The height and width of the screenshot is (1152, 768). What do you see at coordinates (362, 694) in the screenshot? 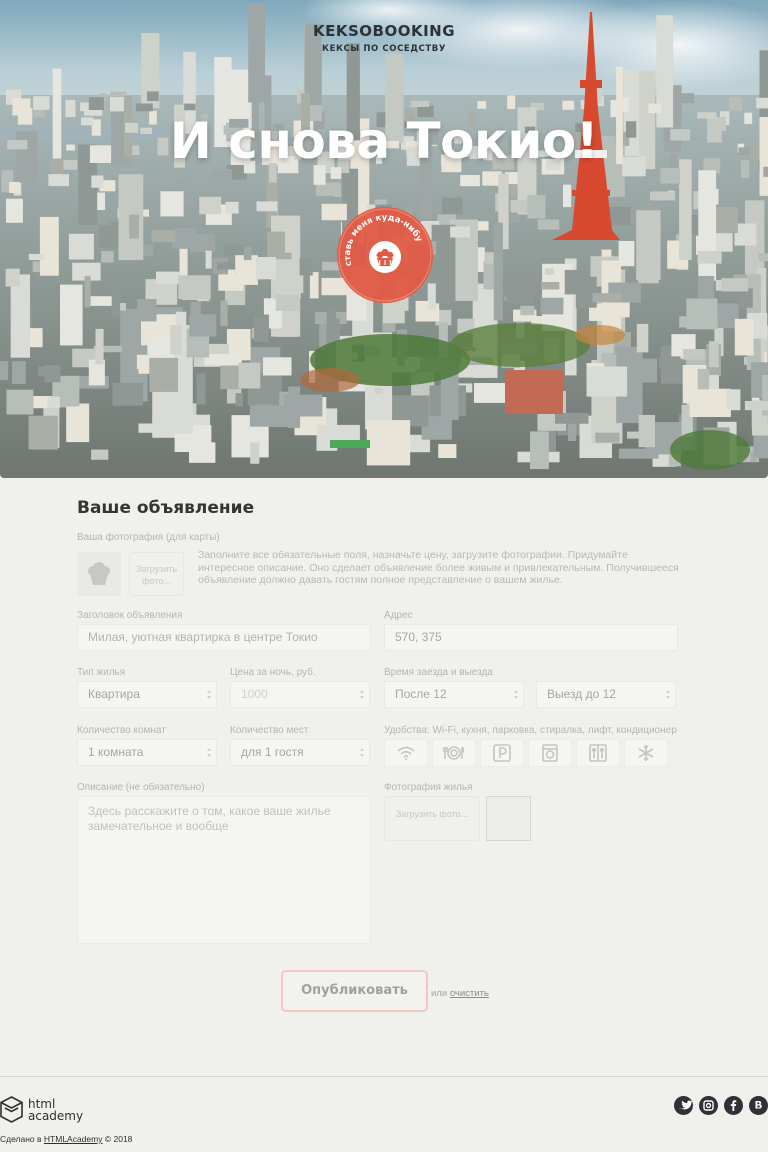
I see `spinner-icon` at bounding box center [362, 694].